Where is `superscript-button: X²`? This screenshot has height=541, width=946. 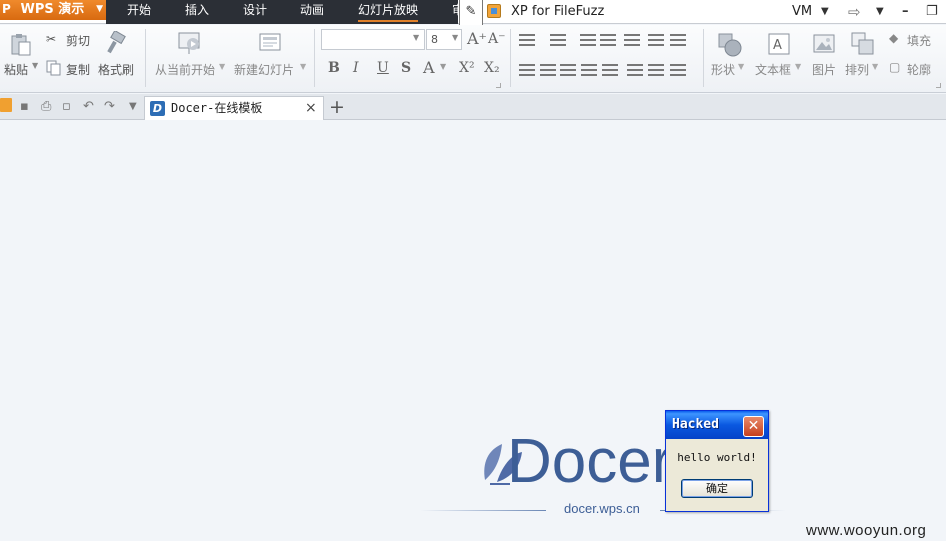 superscript-button: X² is located at coordinates (467, 68).